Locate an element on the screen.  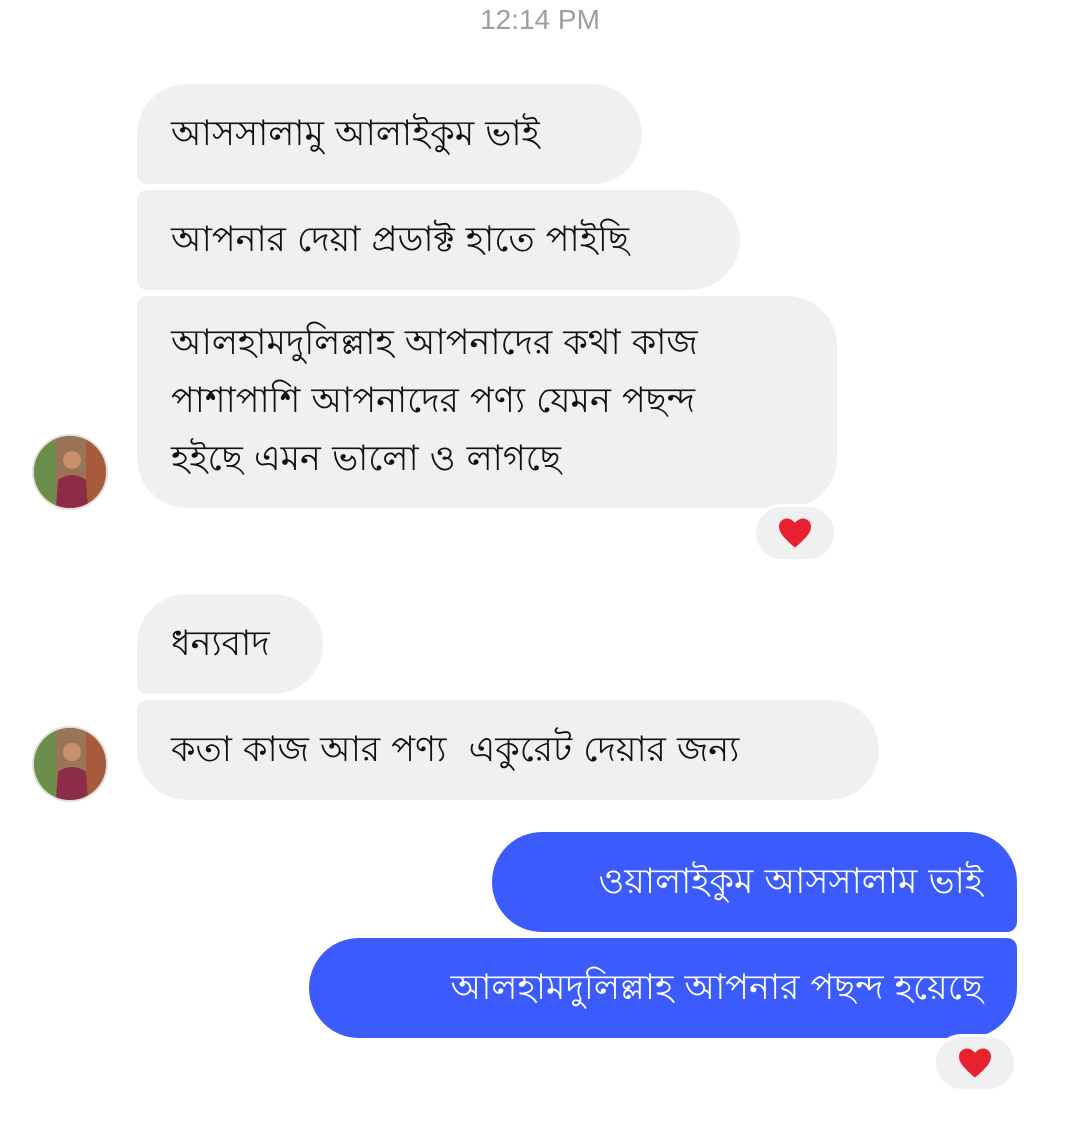
outgoing-message: আলহামদুলিল্লাহ আপনার পছন্দ হয়েছে is located at coordinates (663, 988).